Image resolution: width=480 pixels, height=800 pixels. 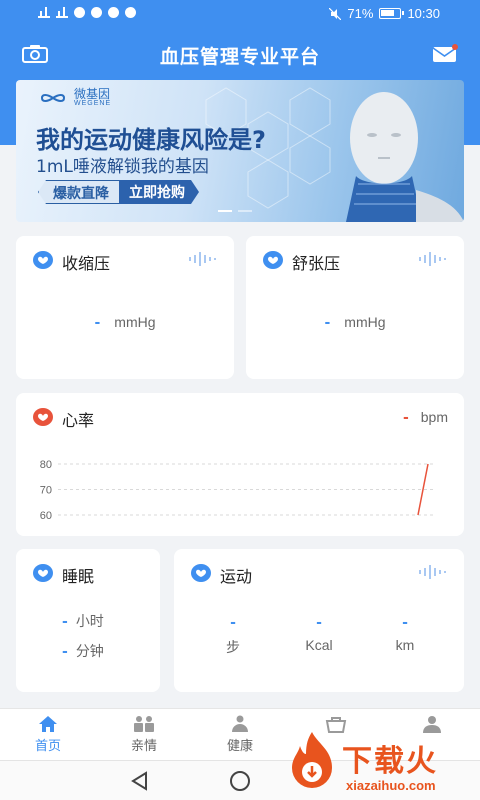 What do you see at coordinates (240, 781) in the screenshot?
I see `home-circle-icon` at bounding box center [240, 781].